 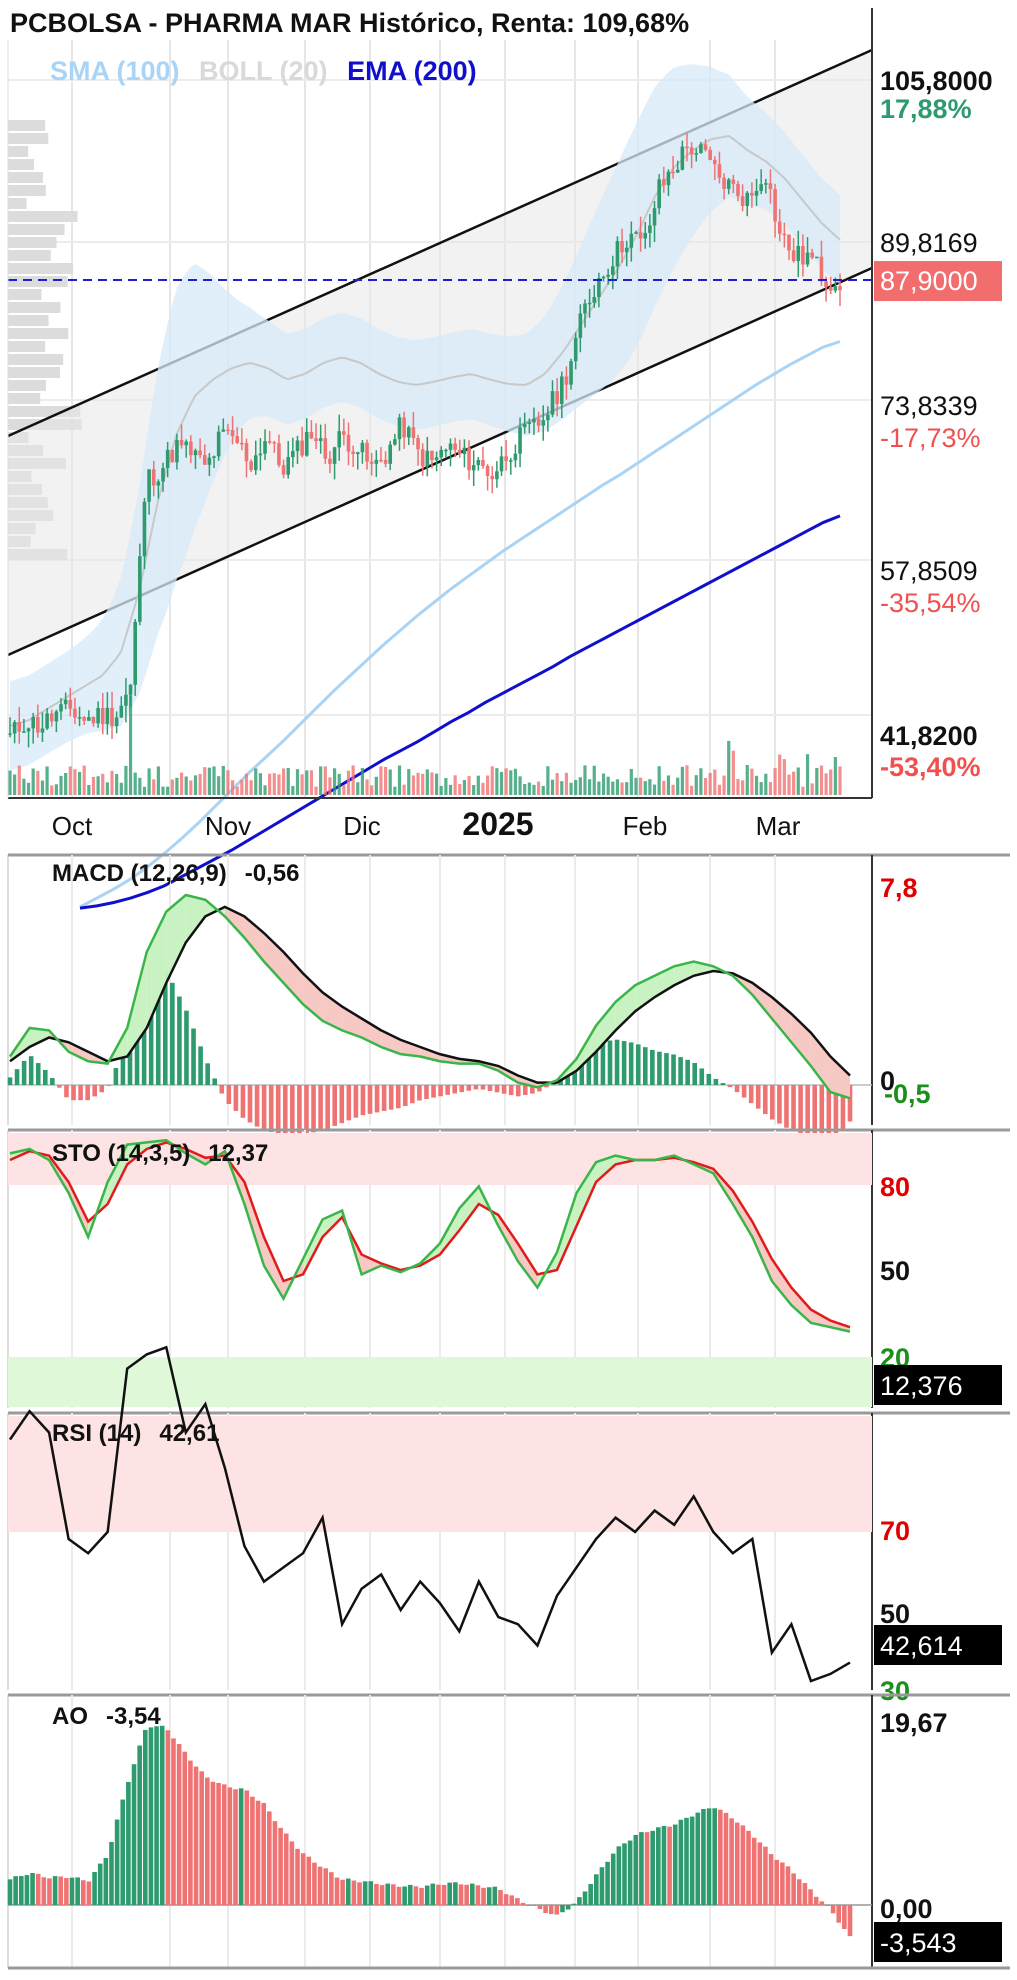 I want to click on price-axis-label: 57,8509, so click(x=929, y=571).